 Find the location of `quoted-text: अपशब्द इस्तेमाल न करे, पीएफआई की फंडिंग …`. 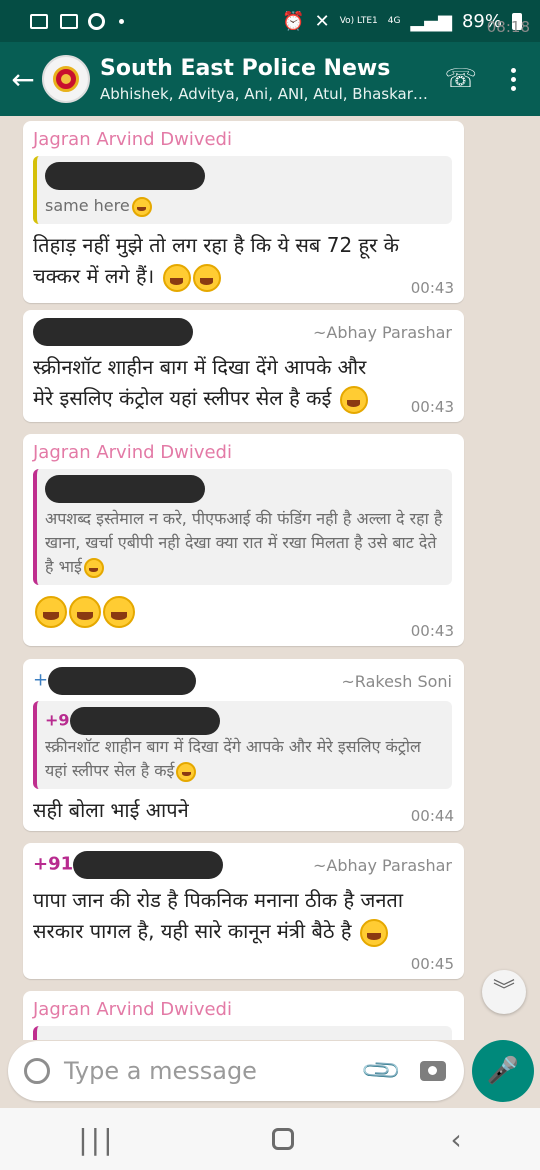

quoted-text: अपशब्द इस्तेमाल न करे, पीएफआई की फंडिंग … is located at coordinates (244, 542).